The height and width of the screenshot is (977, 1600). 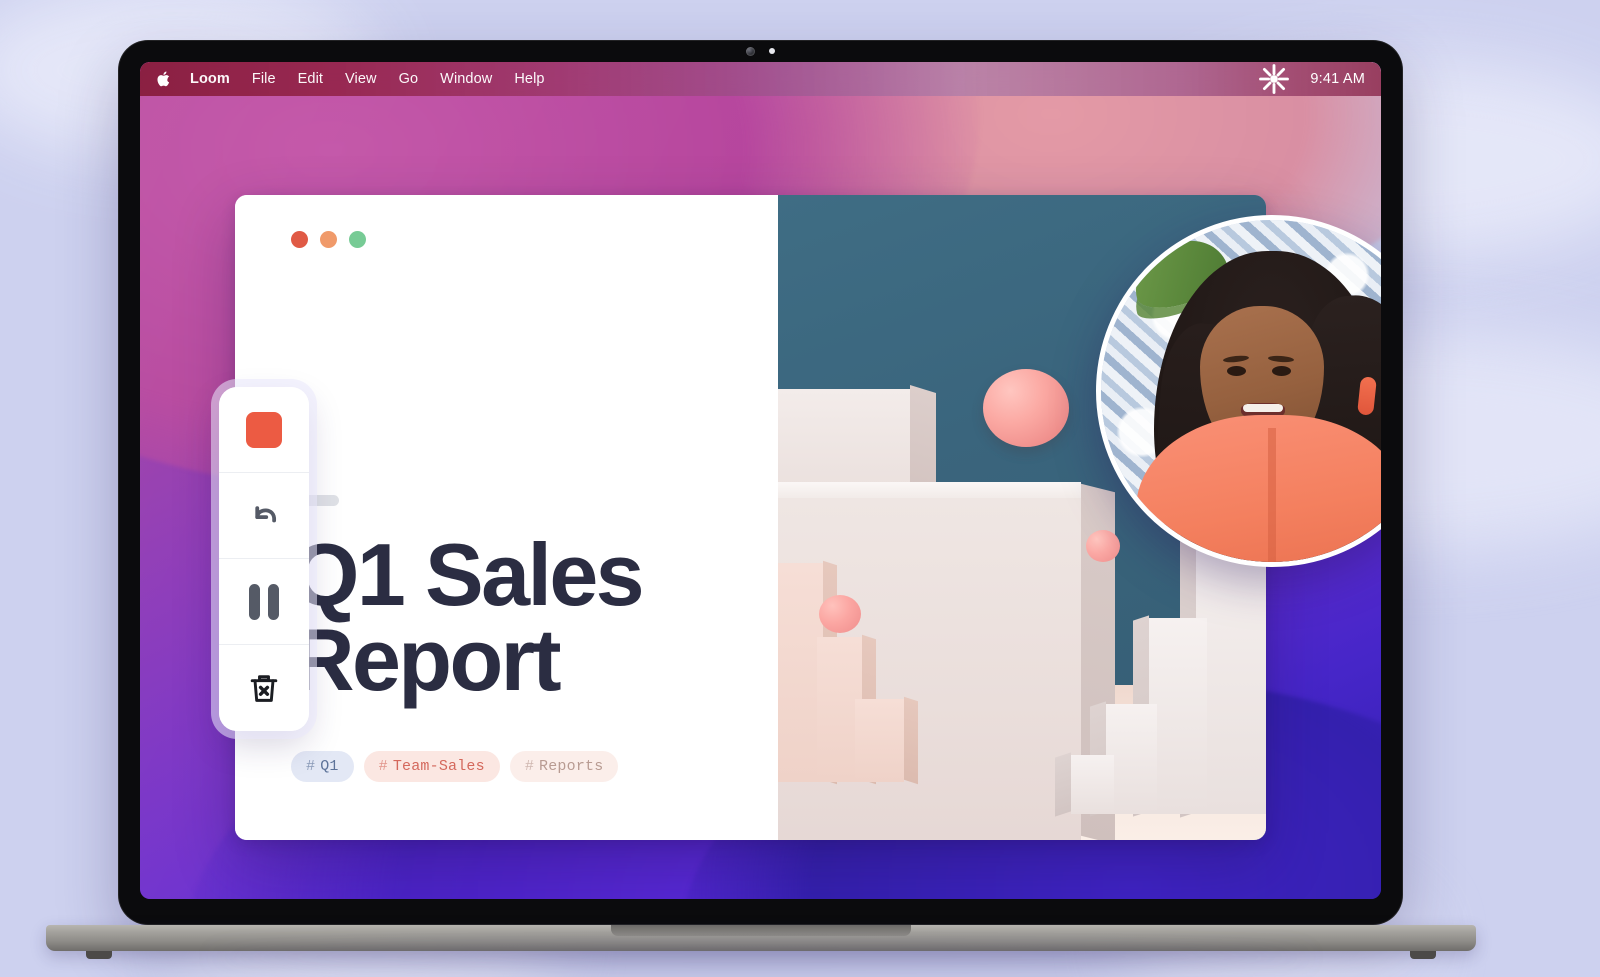 What do you see at coordinates (516, 239) in the screenshot?
I see `window-traffic-lights` at bounding box center [516, 239].